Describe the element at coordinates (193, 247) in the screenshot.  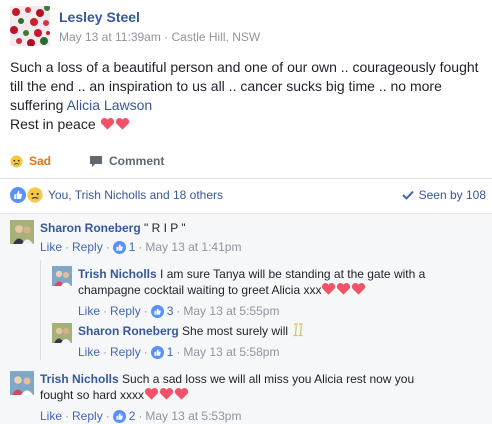
I see `comment-timestamp: May 13 at 1:41pm` at that location.